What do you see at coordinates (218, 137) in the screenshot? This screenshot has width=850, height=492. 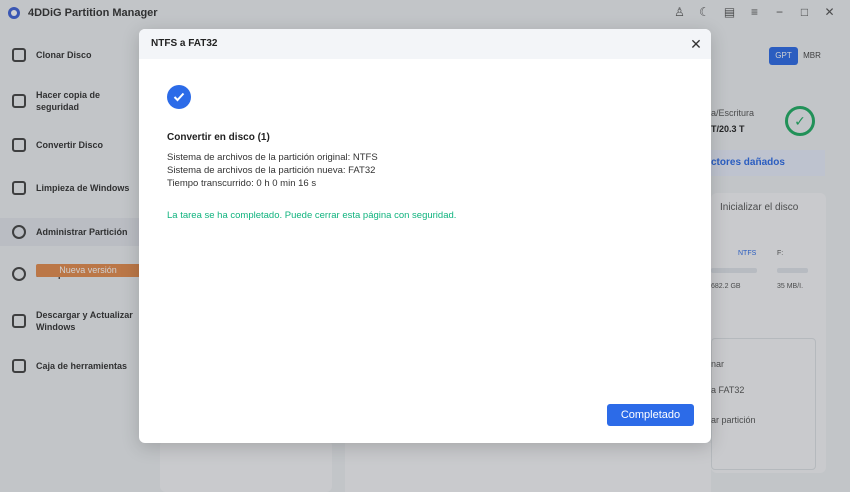 I see `task-title: Convertir en disco (1)` at bounding box center [218, 137].